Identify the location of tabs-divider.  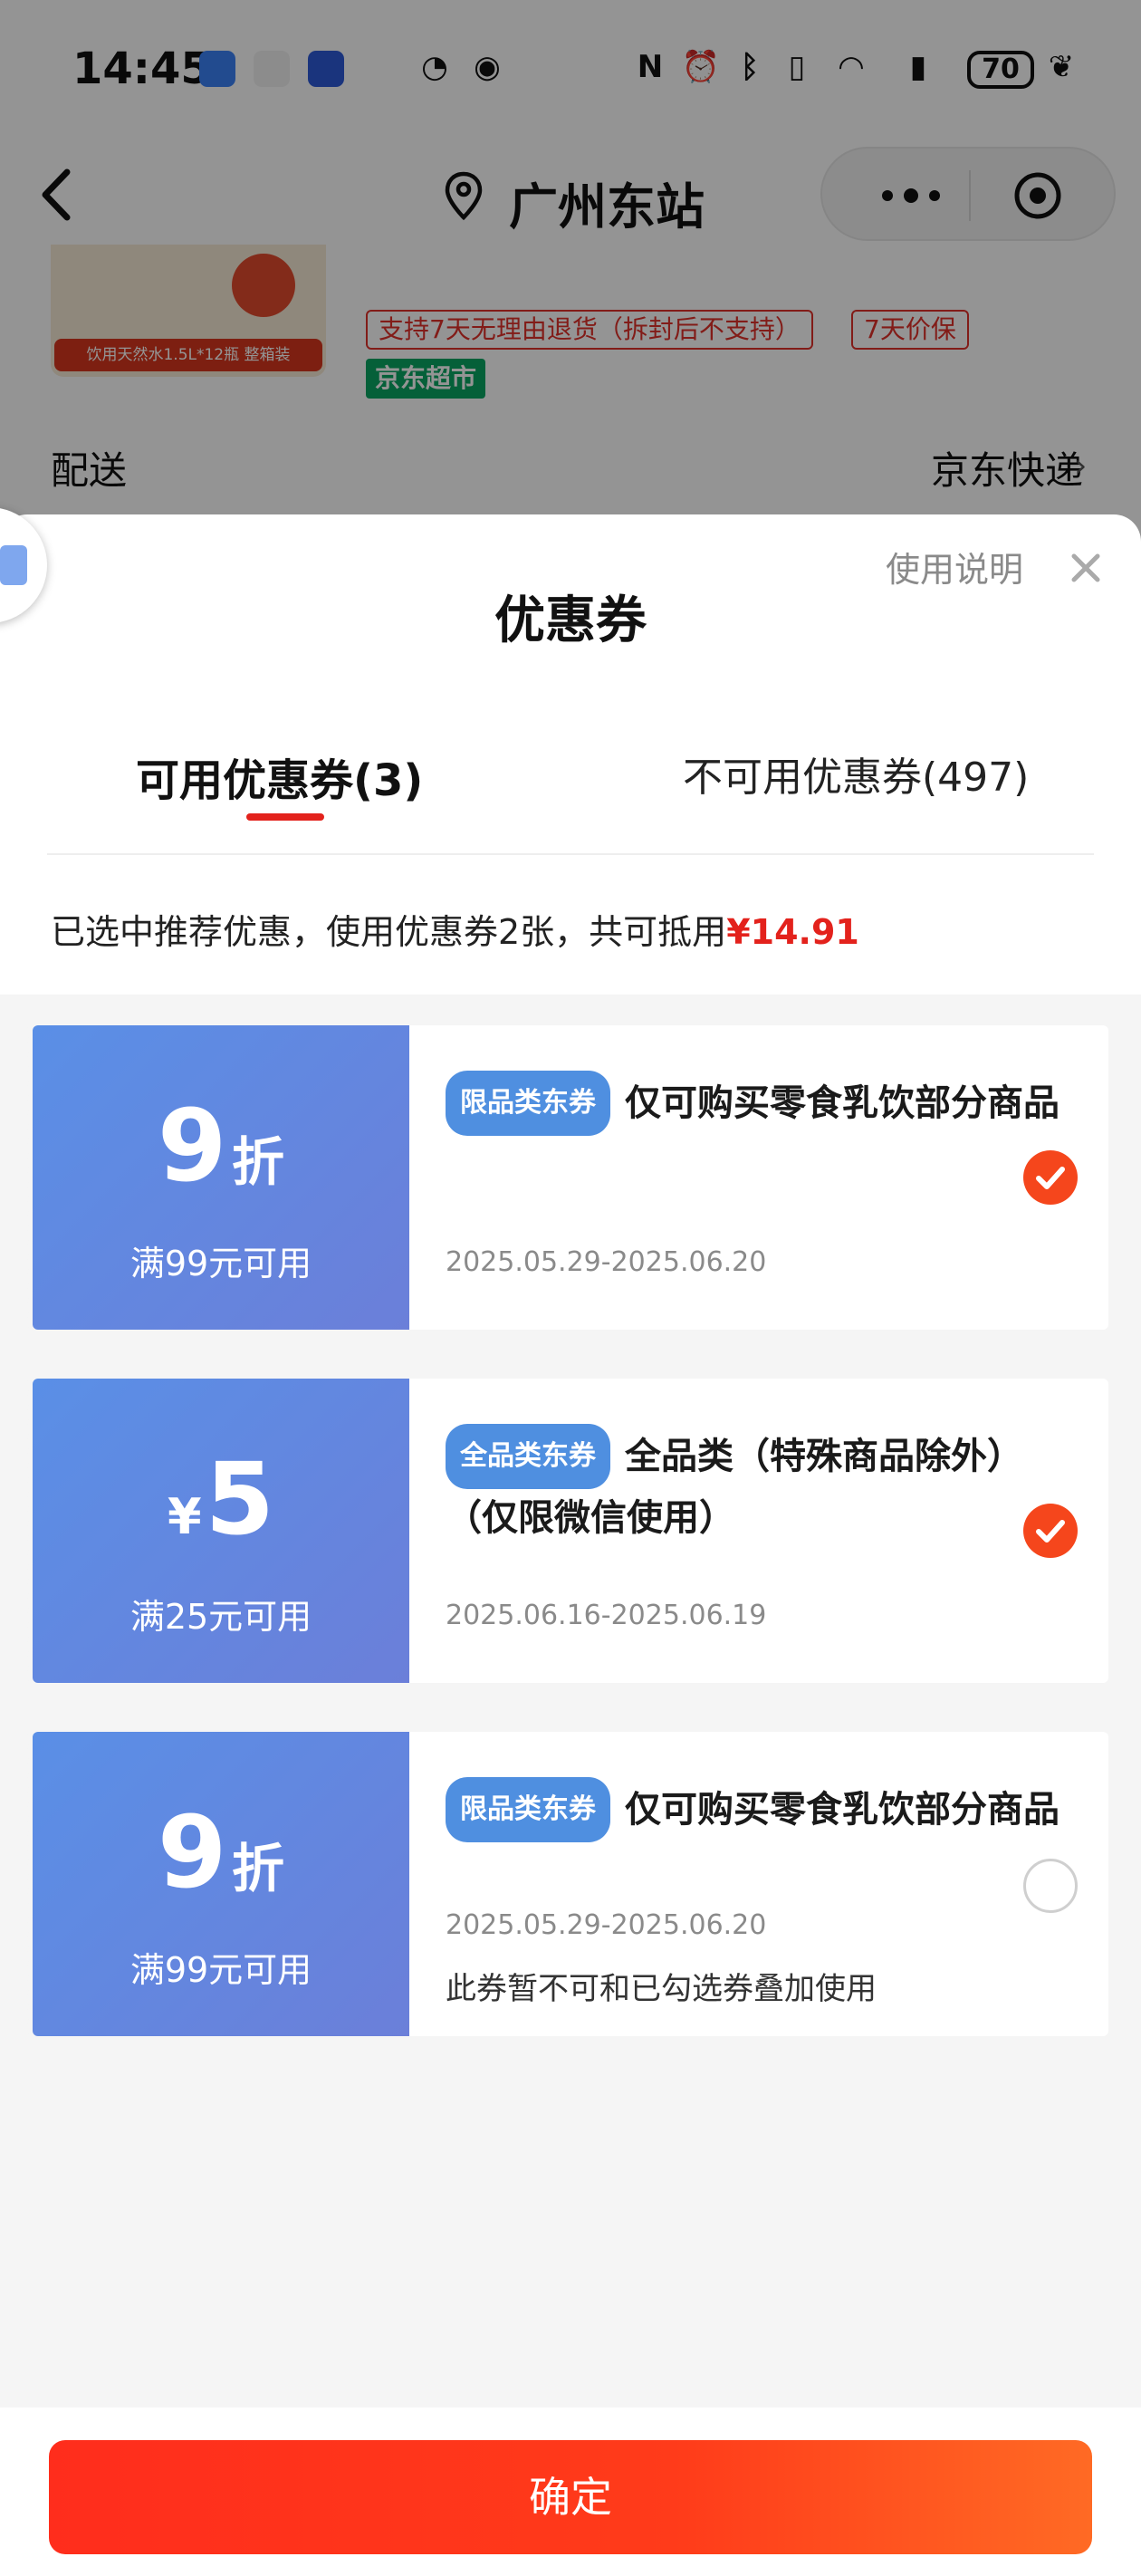
(570, 854).